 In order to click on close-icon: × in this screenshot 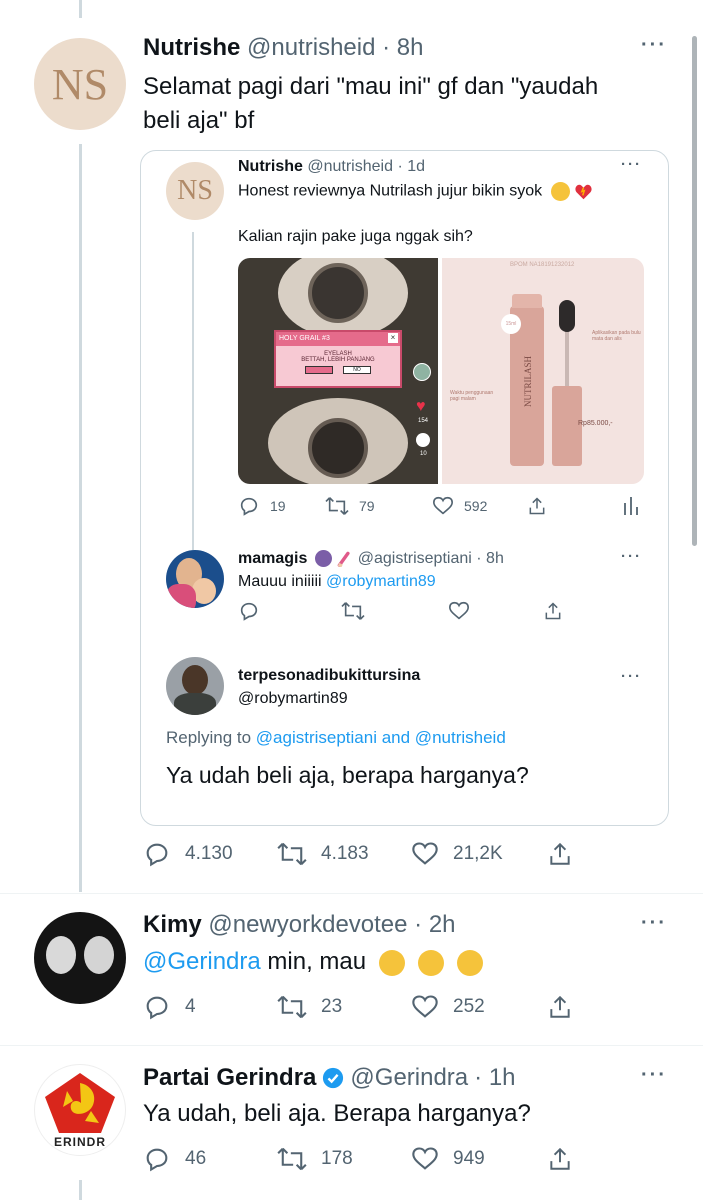, I will do `click(393, 338)`.